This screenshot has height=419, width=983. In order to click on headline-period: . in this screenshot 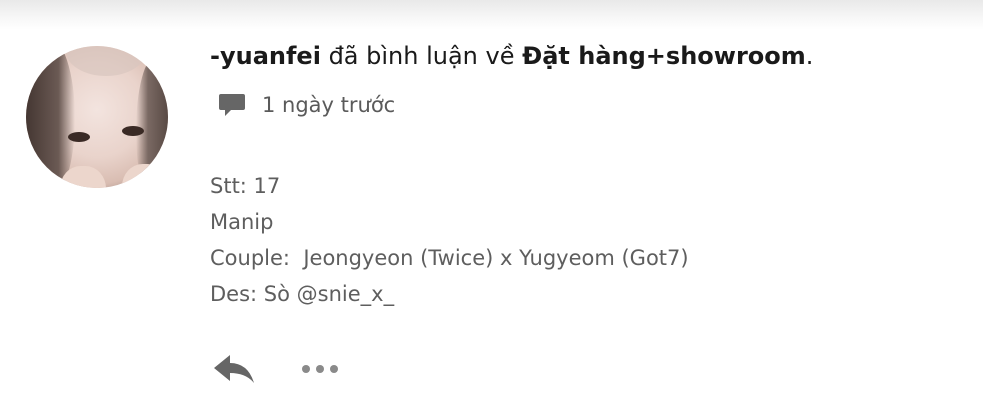, I will do `click(809, 56)`.